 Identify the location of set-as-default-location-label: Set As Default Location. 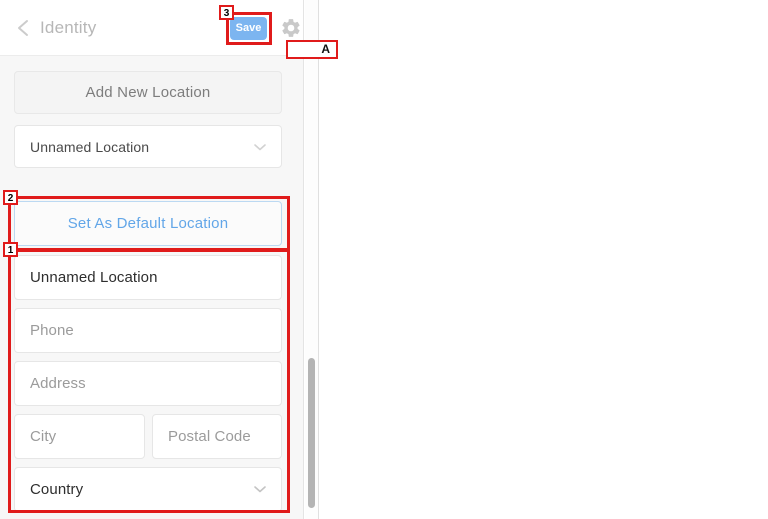
(148, 223).